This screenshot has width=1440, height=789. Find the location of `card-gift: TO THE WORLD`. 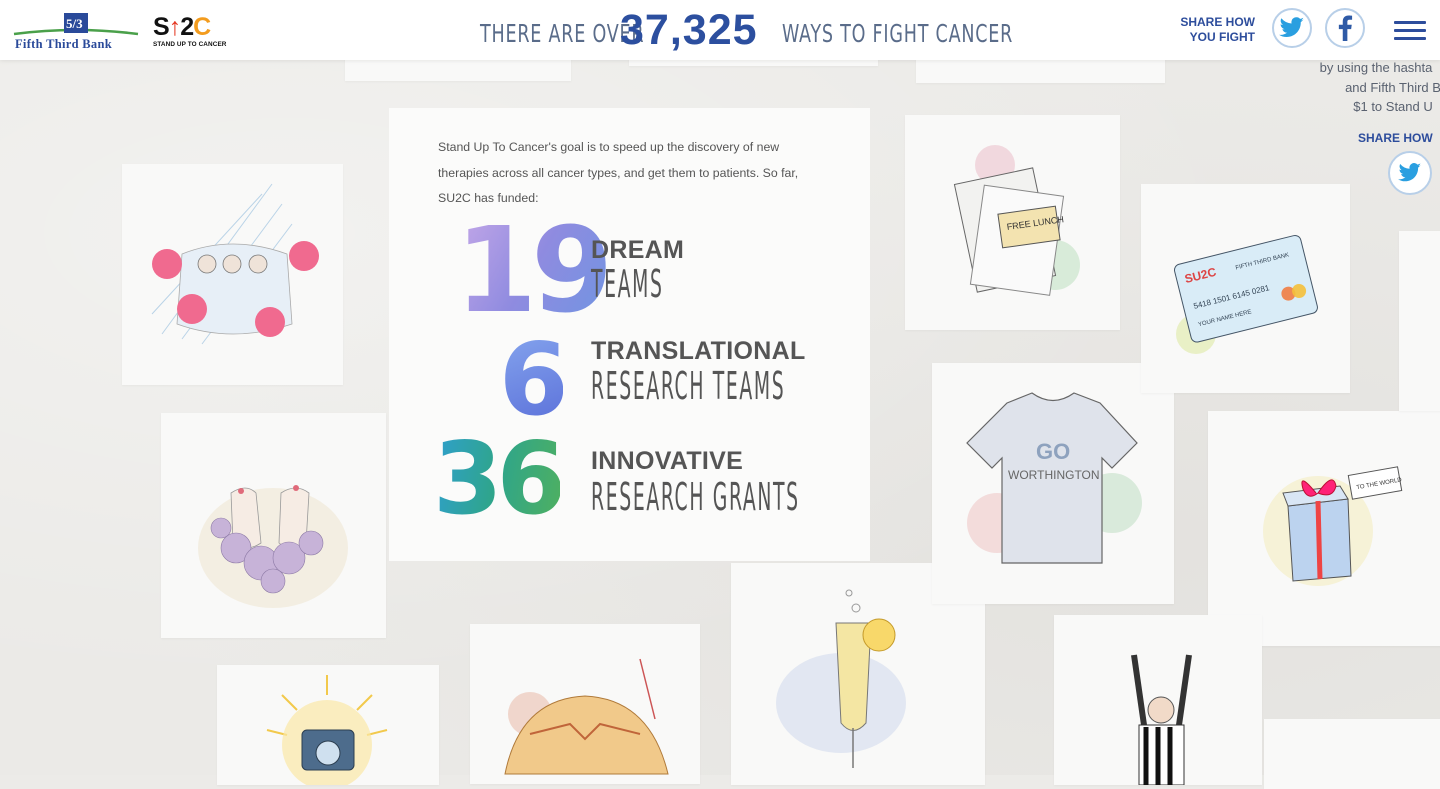

card-gift: TO THE WORLD is located at coordinates (1324, 528).